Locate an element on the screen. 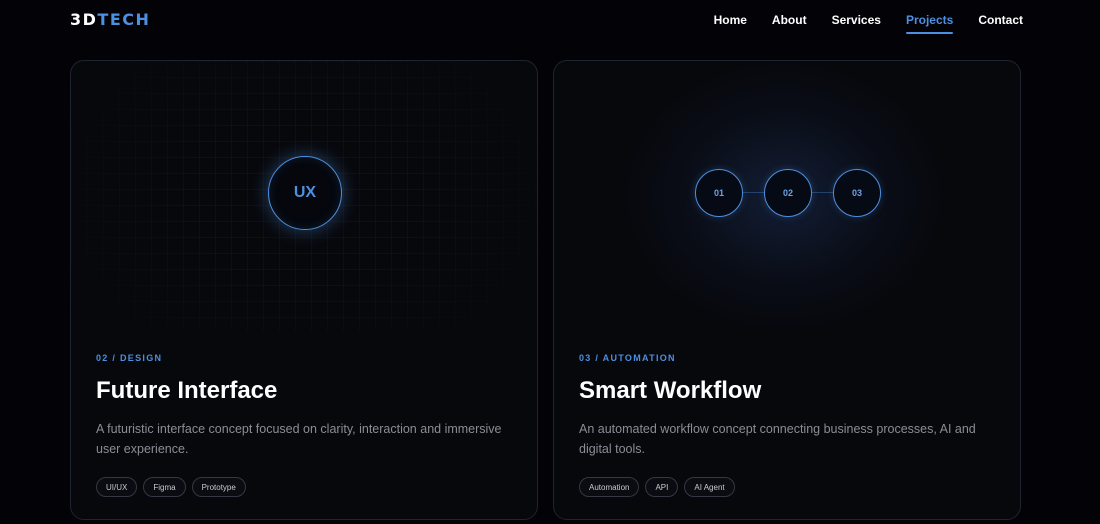  main-nav: Home About Services Projects Contact is located at coordinates (868, 23).